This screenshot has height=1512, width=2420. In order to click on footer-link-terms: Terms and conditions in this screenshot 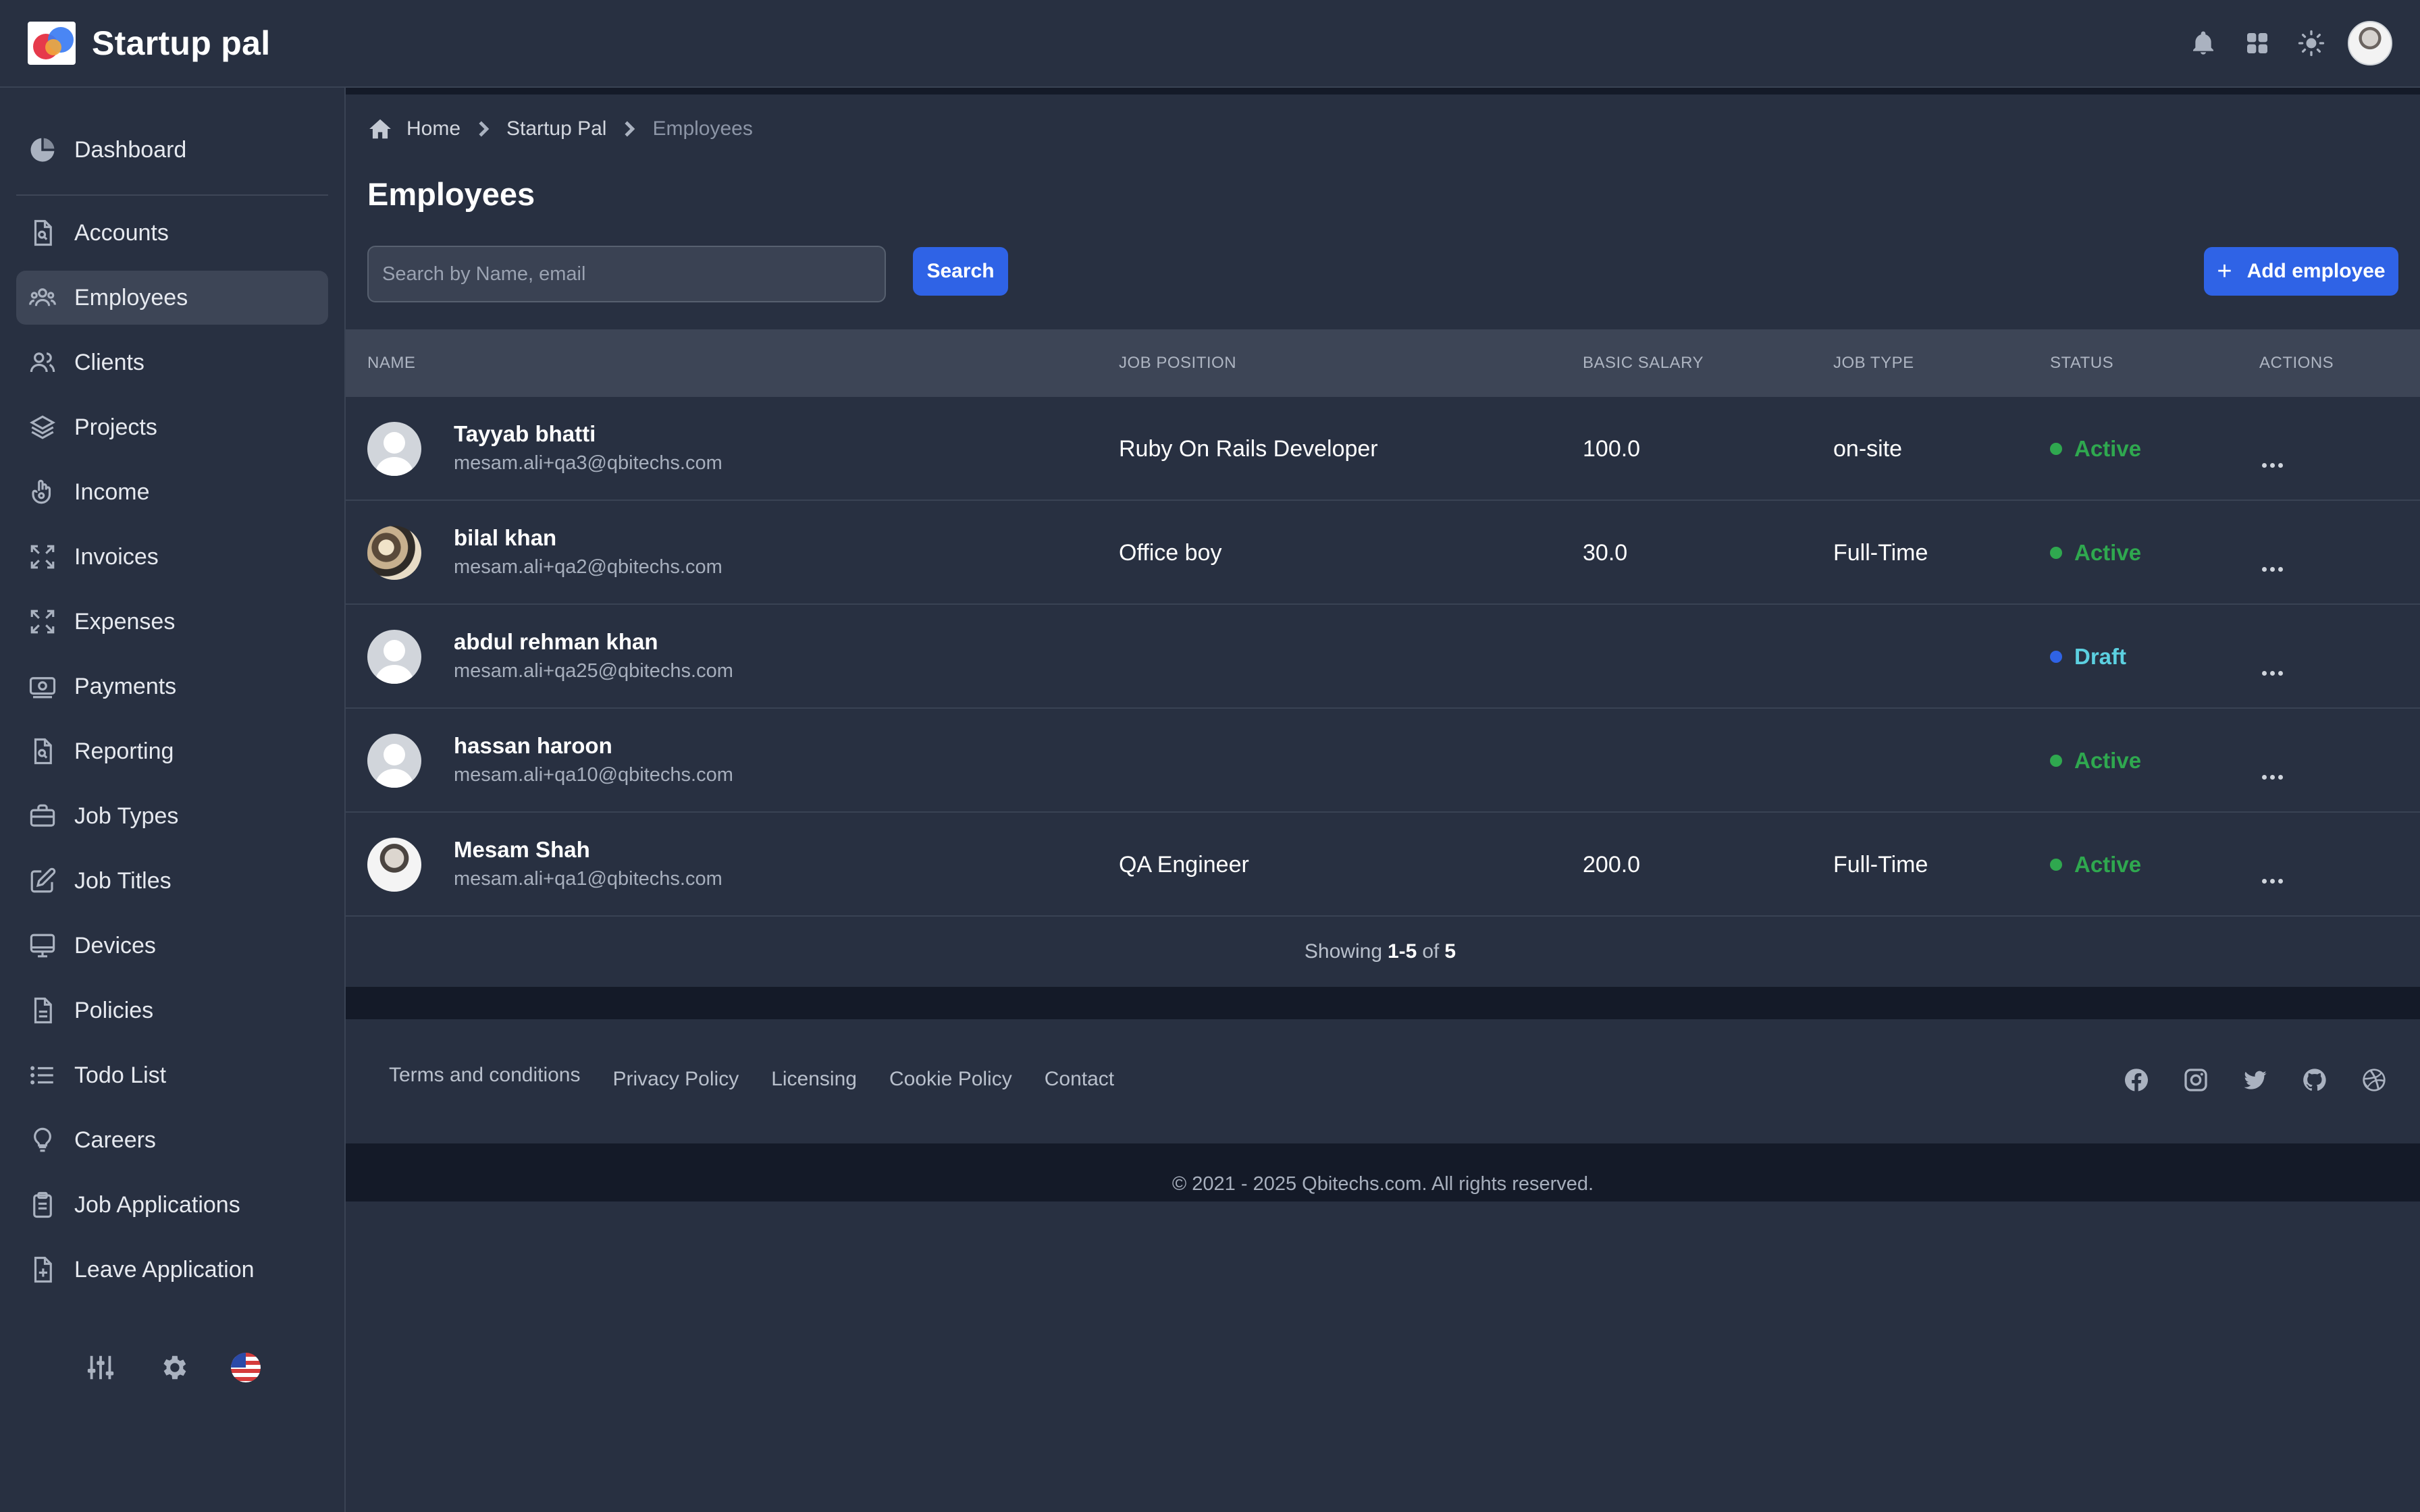, I will do `click(484, 1077)`.